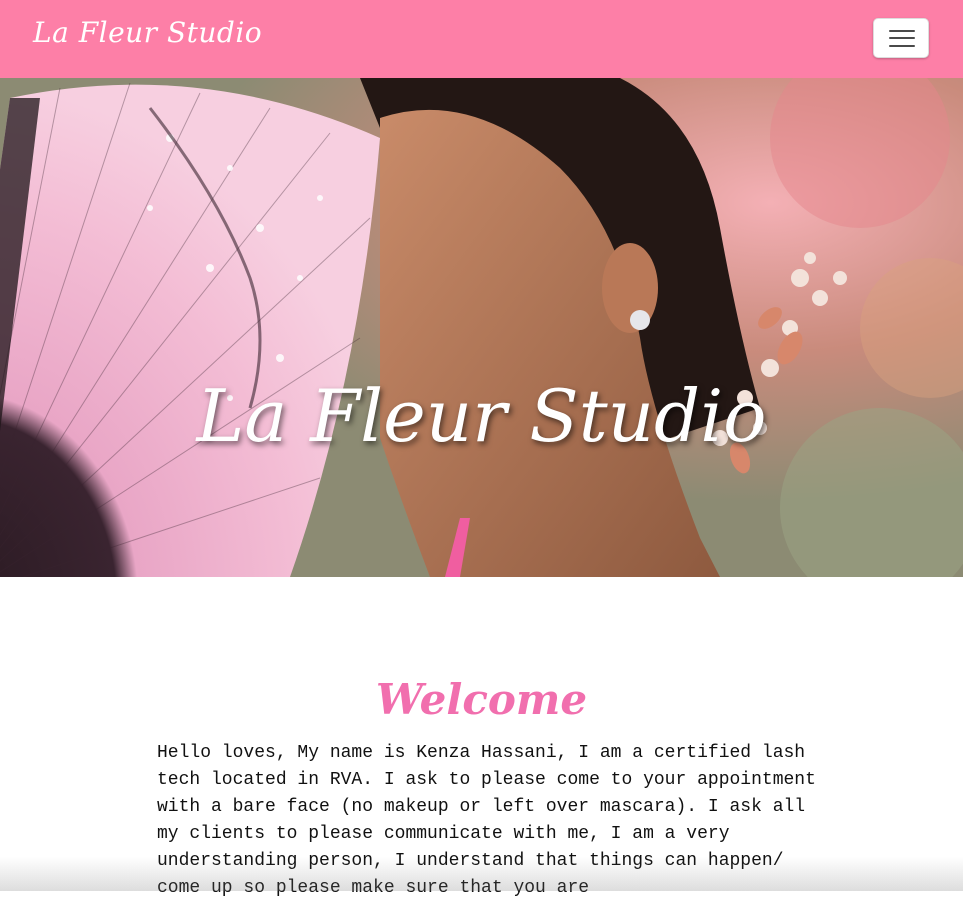 The height and width of the screenshot is (902, 963). Describe the element at coordinates (901, 38) in the screenshot. I see `menu-toggle-button` at that location.